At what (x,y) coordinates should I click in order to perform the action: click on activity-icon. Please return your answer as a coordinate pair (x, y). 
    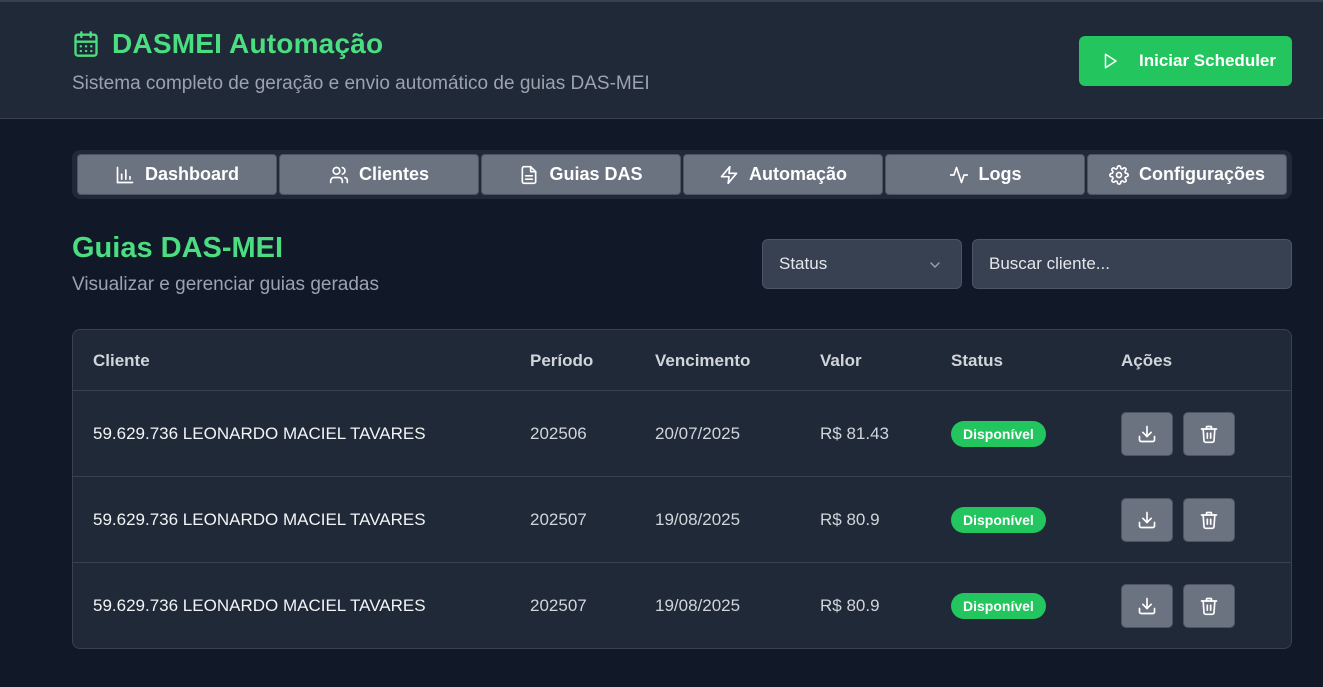
    Looking at the image, I should click on (959, 175).